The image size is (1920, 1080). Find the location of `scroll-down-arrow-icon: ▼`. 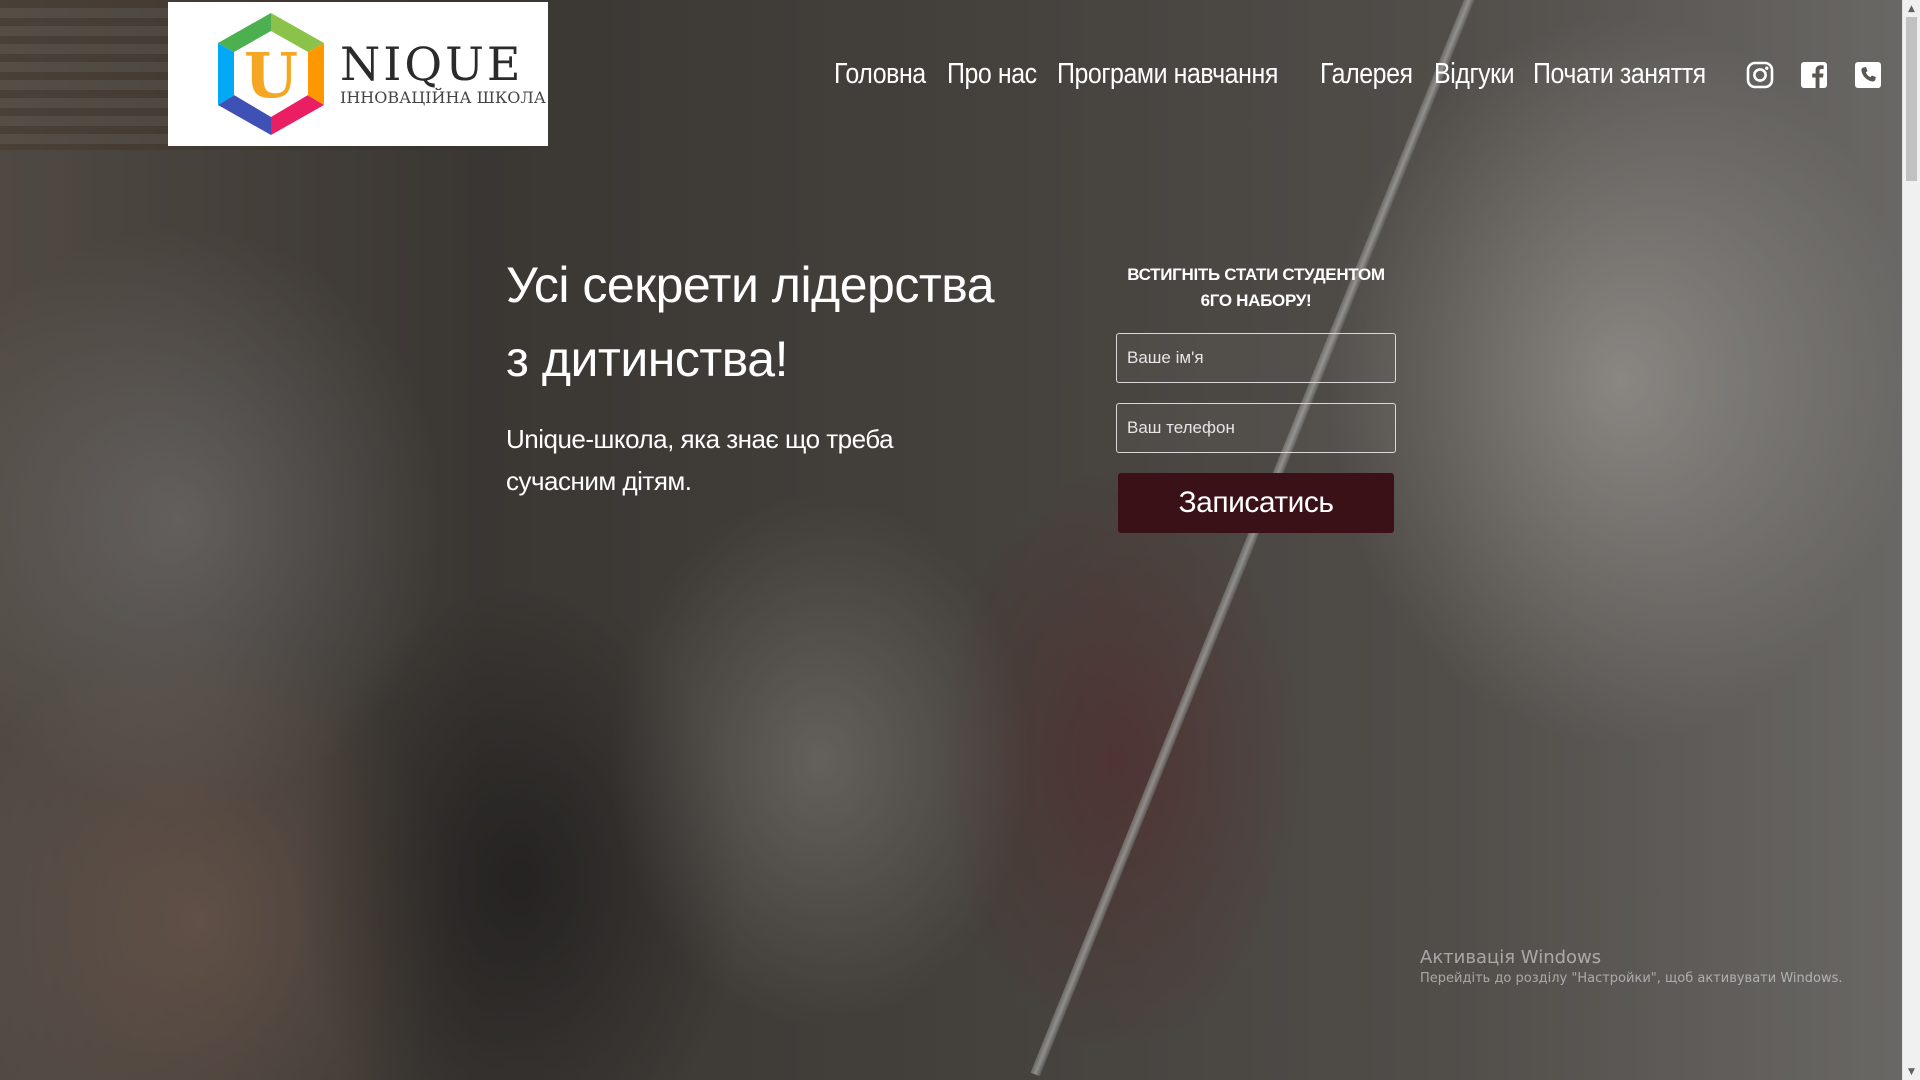

scroll-down-arrow-icon: ▼ is located at coordinates (1911, 1071).